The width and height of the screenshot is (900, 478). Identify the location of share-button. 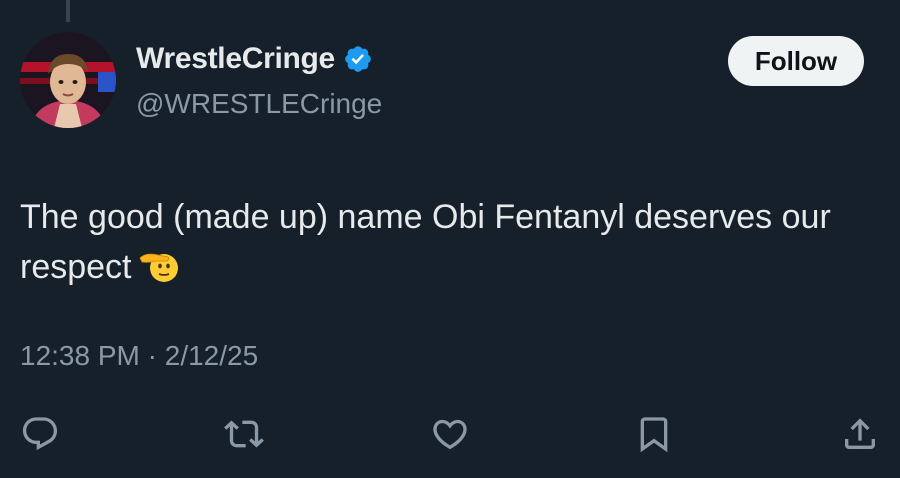
(860, 434).